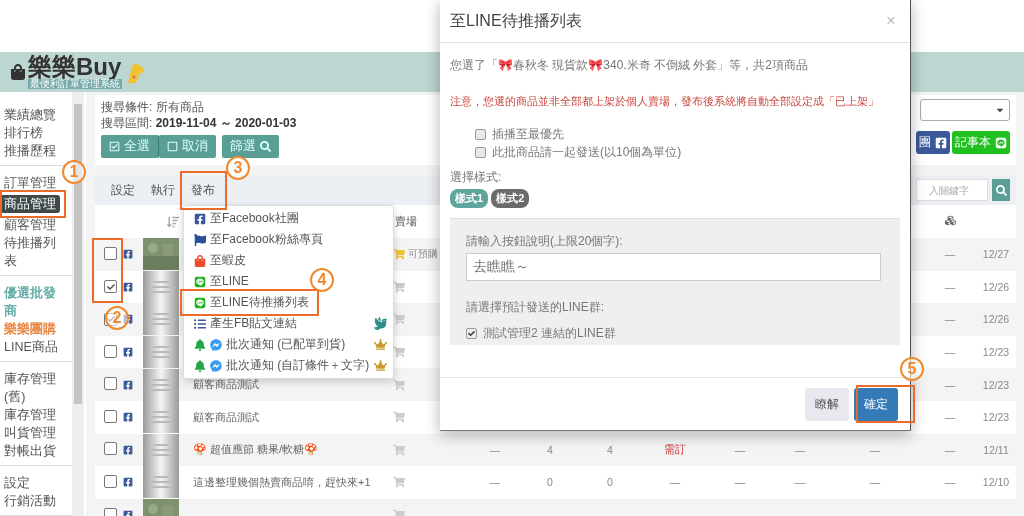 Image resolution: width=1024 pixels, height=516 pixels. Describe the element at coordinates (322, 280) in the screenshot. I see `step-number: 4` at that location.